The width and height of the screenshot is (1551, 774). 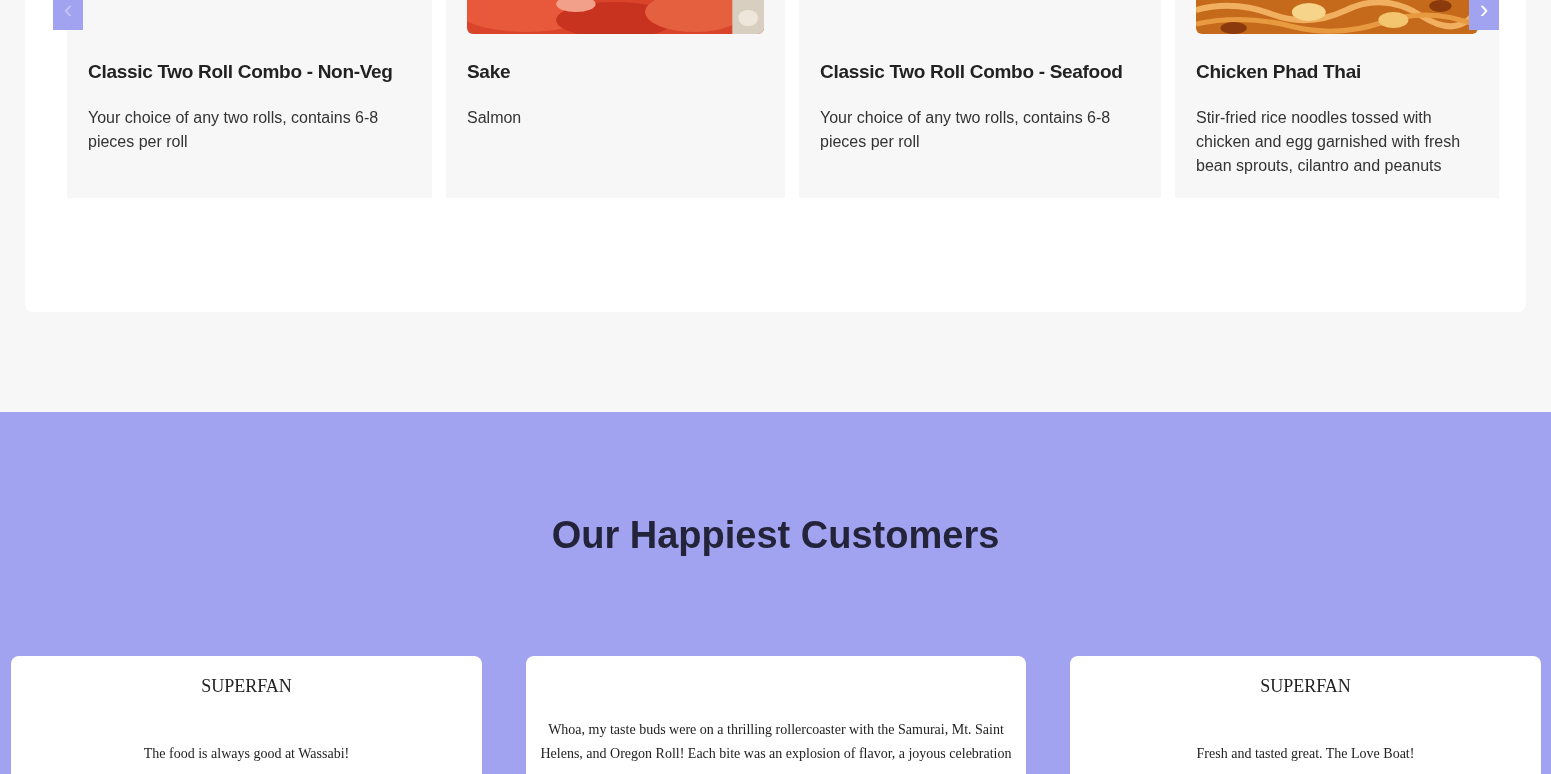 What do you see at coordinates (775, 535) in the screenshot?
I see `section-heading: Our Happiest Customers` at bounding box center [775, 535].